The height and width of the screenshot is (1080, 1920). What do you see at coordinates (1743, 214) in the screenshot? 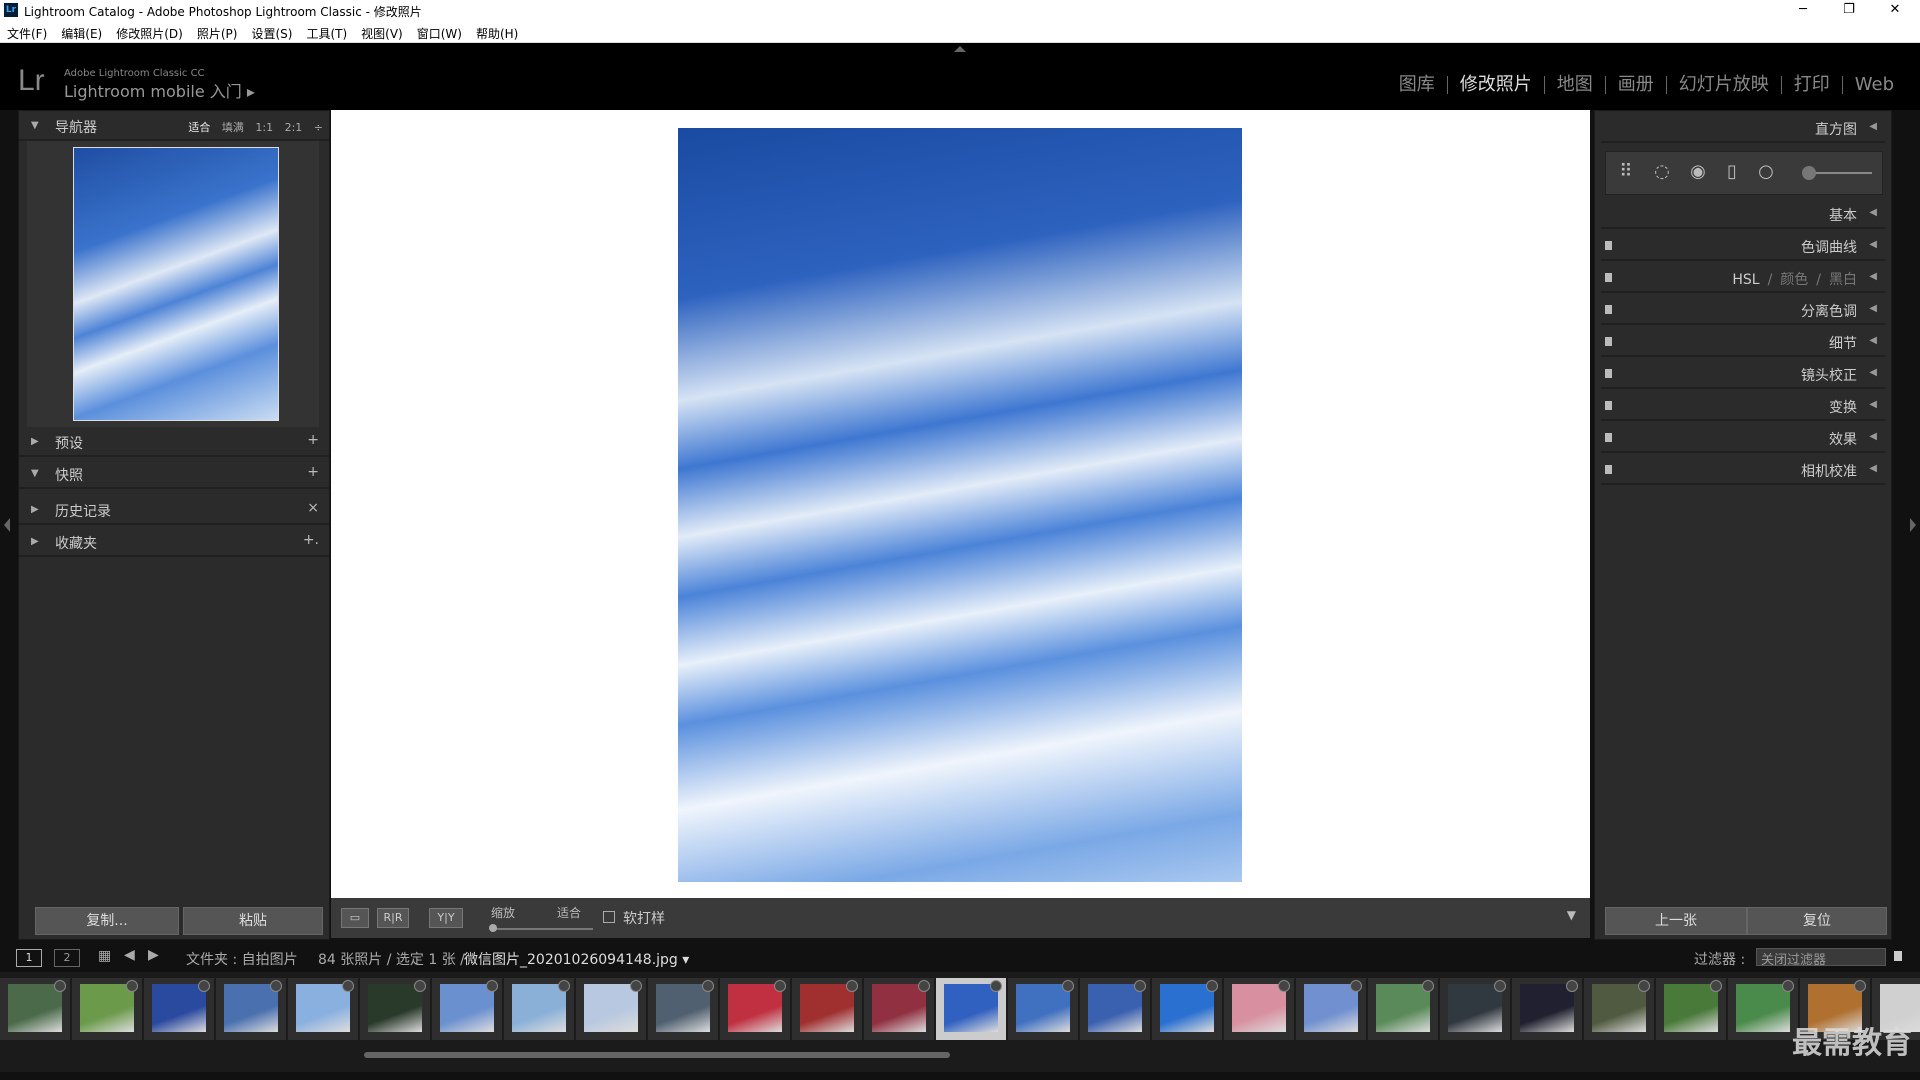
I see `basic-header: 基本 ◀` at bounding box center [1743, 214].